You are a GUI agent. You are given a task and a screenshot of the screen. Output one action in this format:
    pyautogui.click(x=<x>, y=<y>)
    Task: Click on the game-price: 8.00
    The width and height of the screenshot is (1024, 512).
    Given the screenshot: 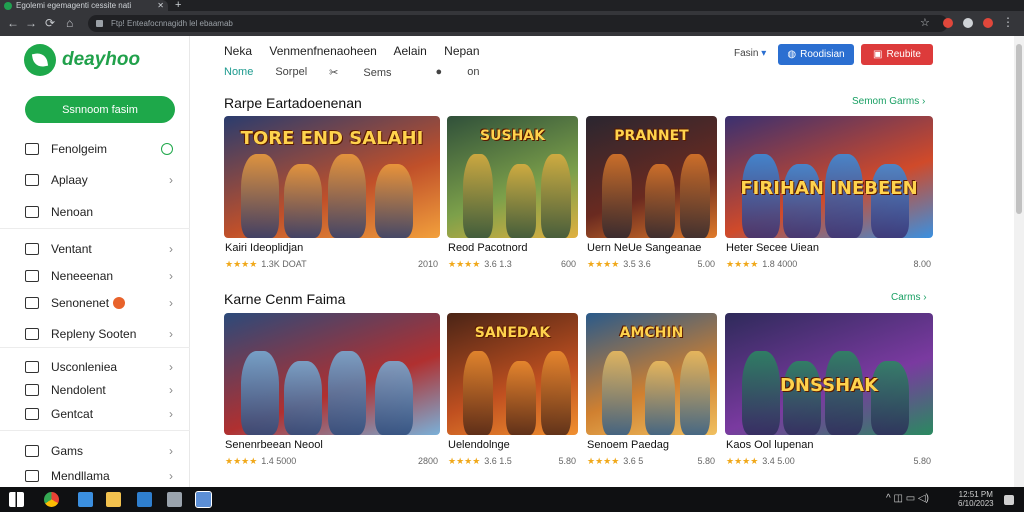 What is the action you would take?
    pyautogui.click(x=922, y=264)
    